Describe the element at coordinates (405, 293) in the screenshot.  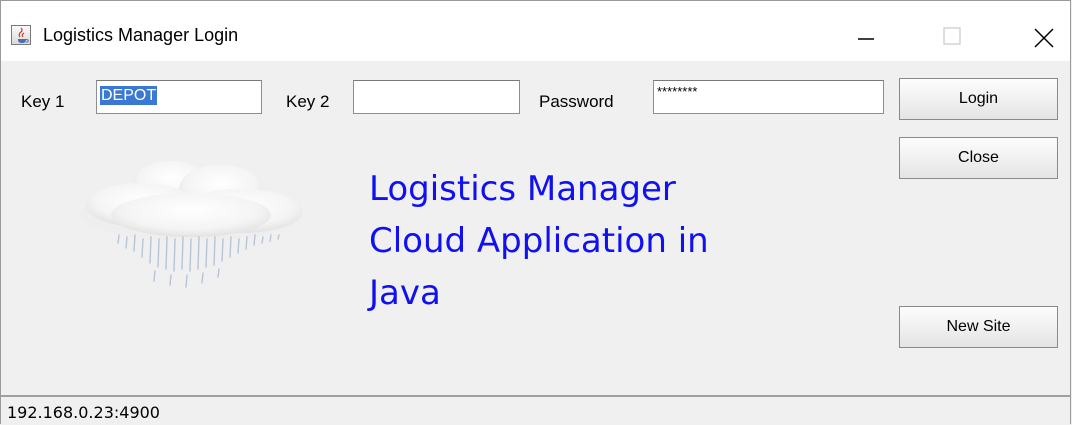
I see `banner-line-3: Java` at that location.